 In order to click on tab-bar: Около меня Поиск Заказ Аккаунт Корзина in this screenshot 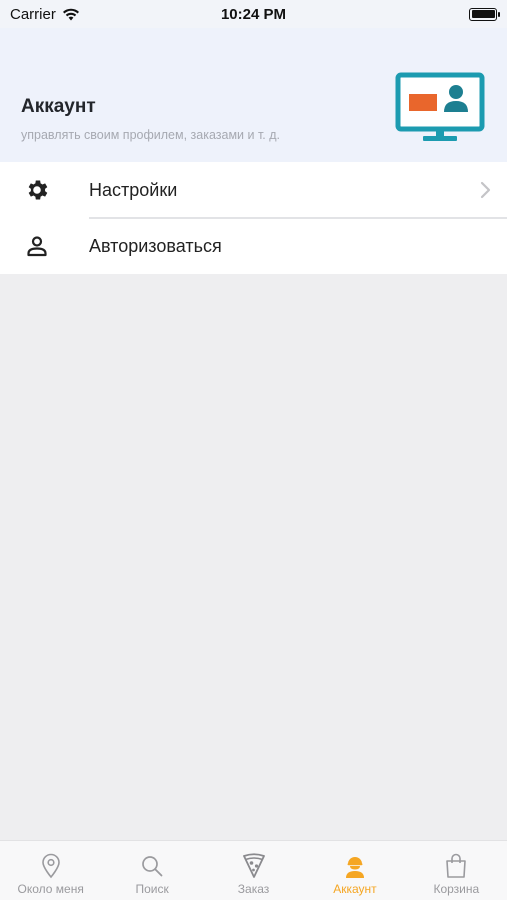, I will do `click(253, 870)`.